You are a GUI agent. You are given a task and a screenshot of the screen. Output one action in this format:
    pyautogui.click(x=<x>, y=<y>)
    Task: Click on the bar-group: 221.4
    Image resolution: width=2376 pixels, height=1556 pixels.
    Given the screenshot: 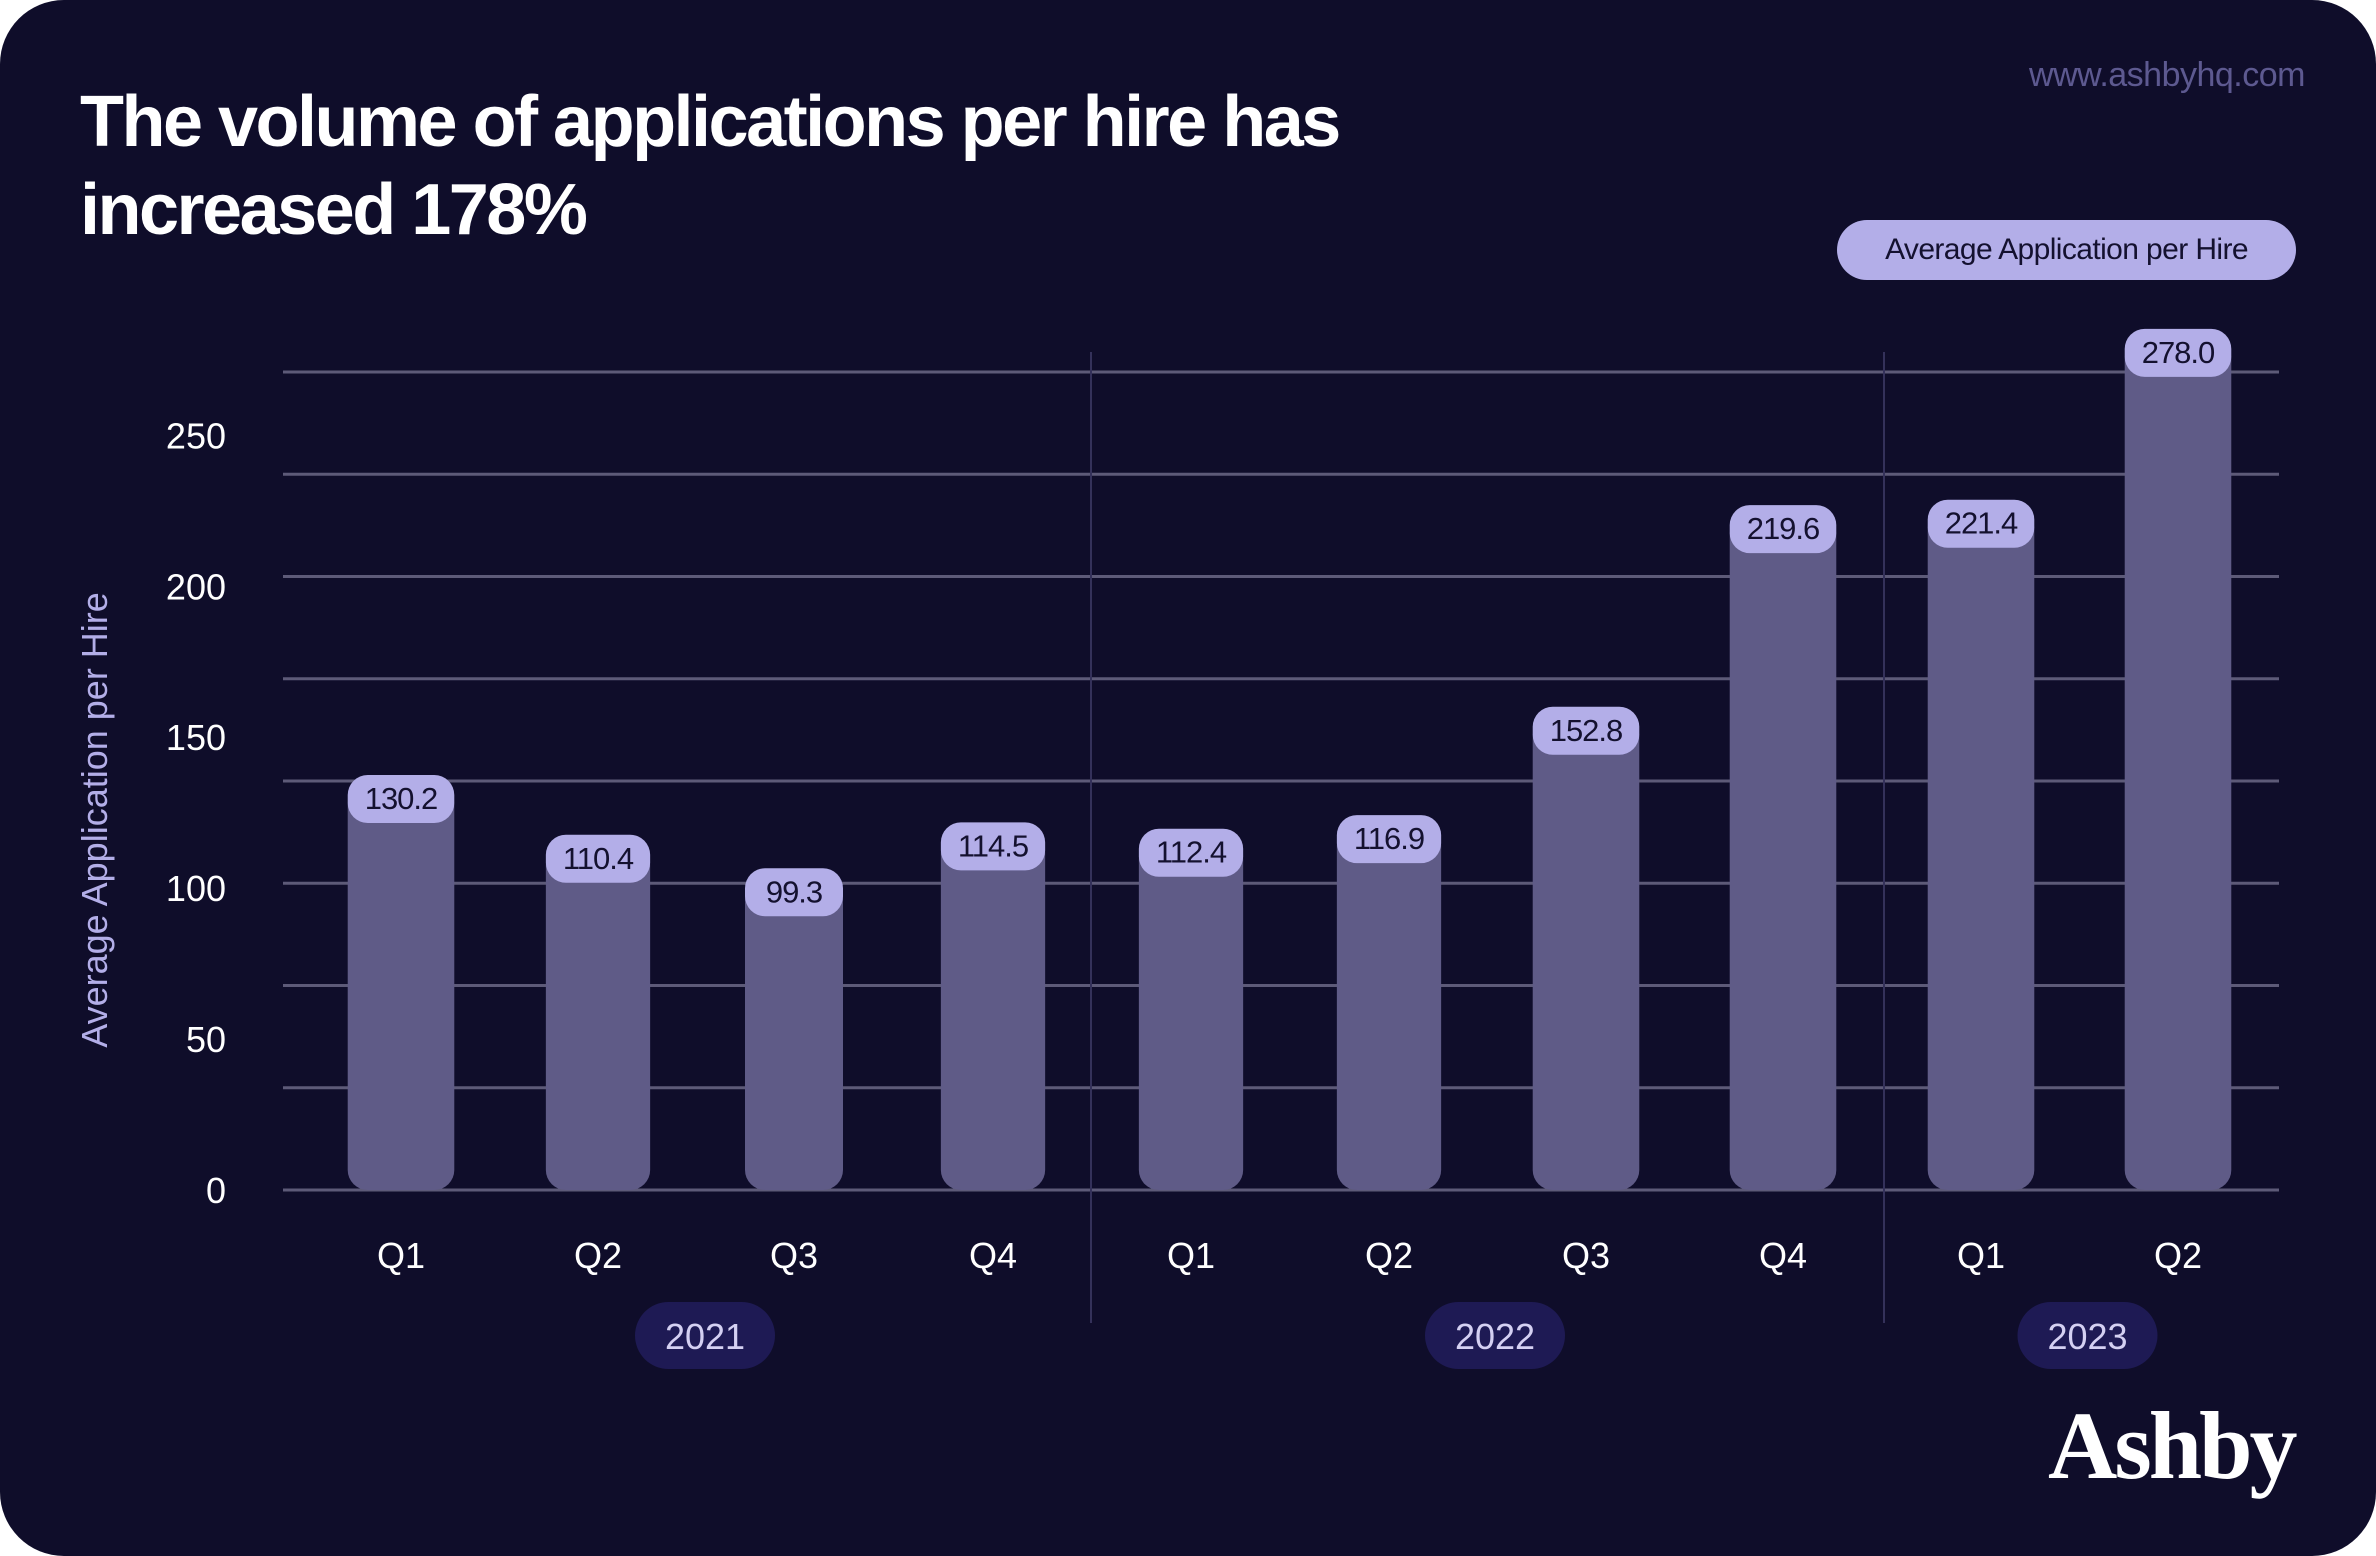 What is the action you would take?
    pyautogui.click(x=1981, y=845)
    